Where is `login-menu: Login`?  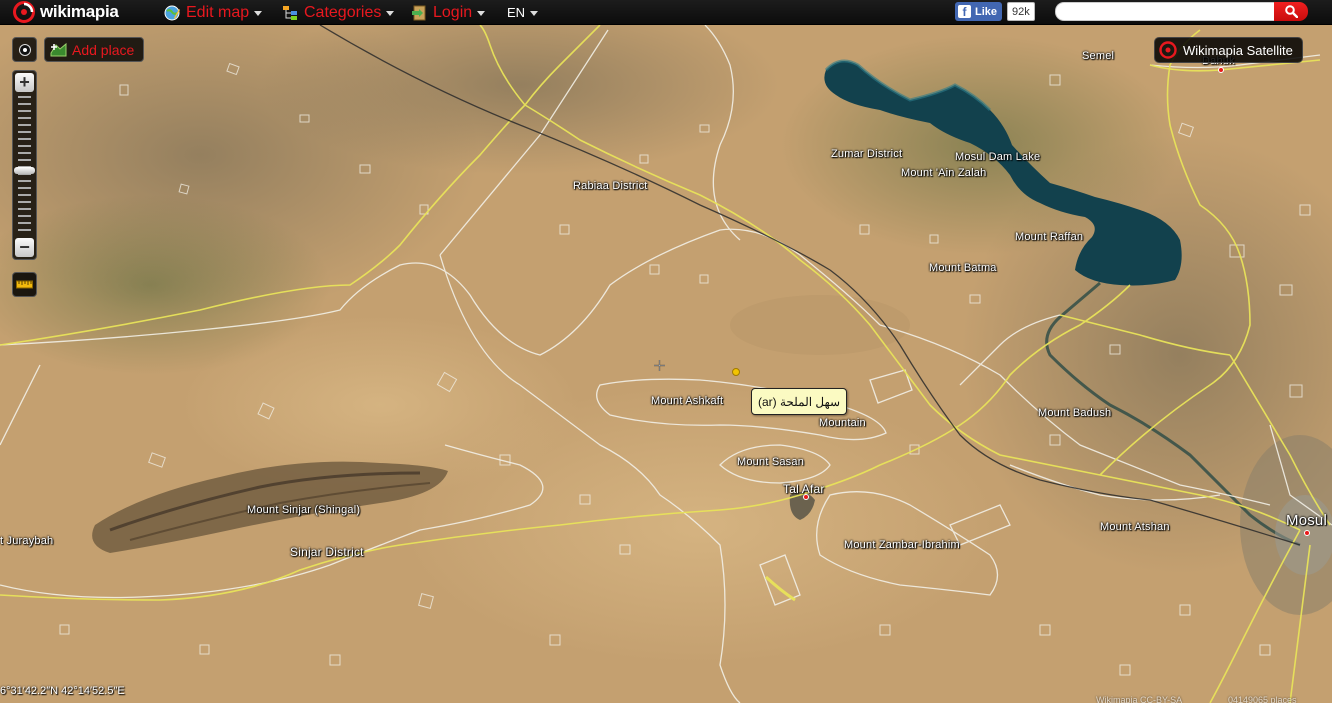
login-menu: Login is located at coordinates (448, 12).